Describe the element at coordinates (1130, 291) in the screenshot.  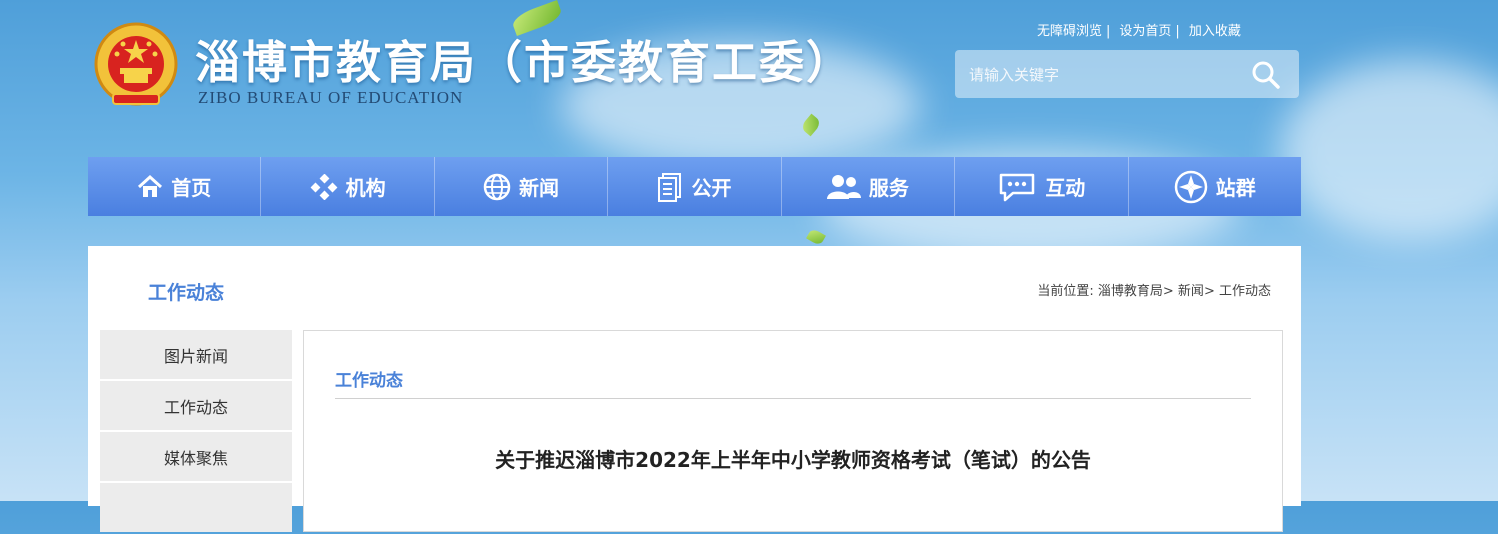
I see `breadcrumb-home: 淄博教育局` at that location.